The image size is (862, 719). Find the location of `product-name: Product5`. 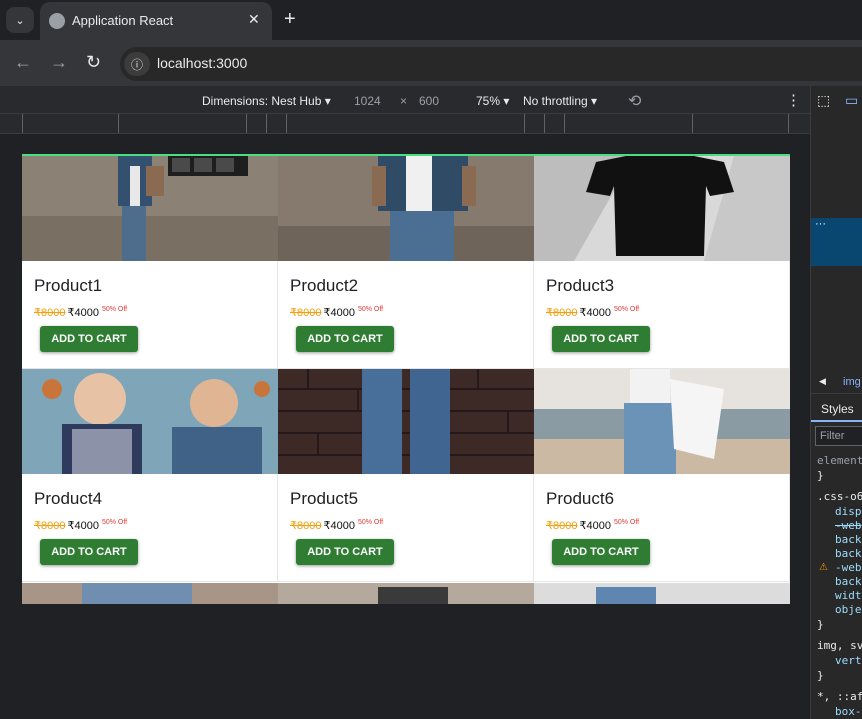

product-name: Product5 is located at coordinates (324, 498).